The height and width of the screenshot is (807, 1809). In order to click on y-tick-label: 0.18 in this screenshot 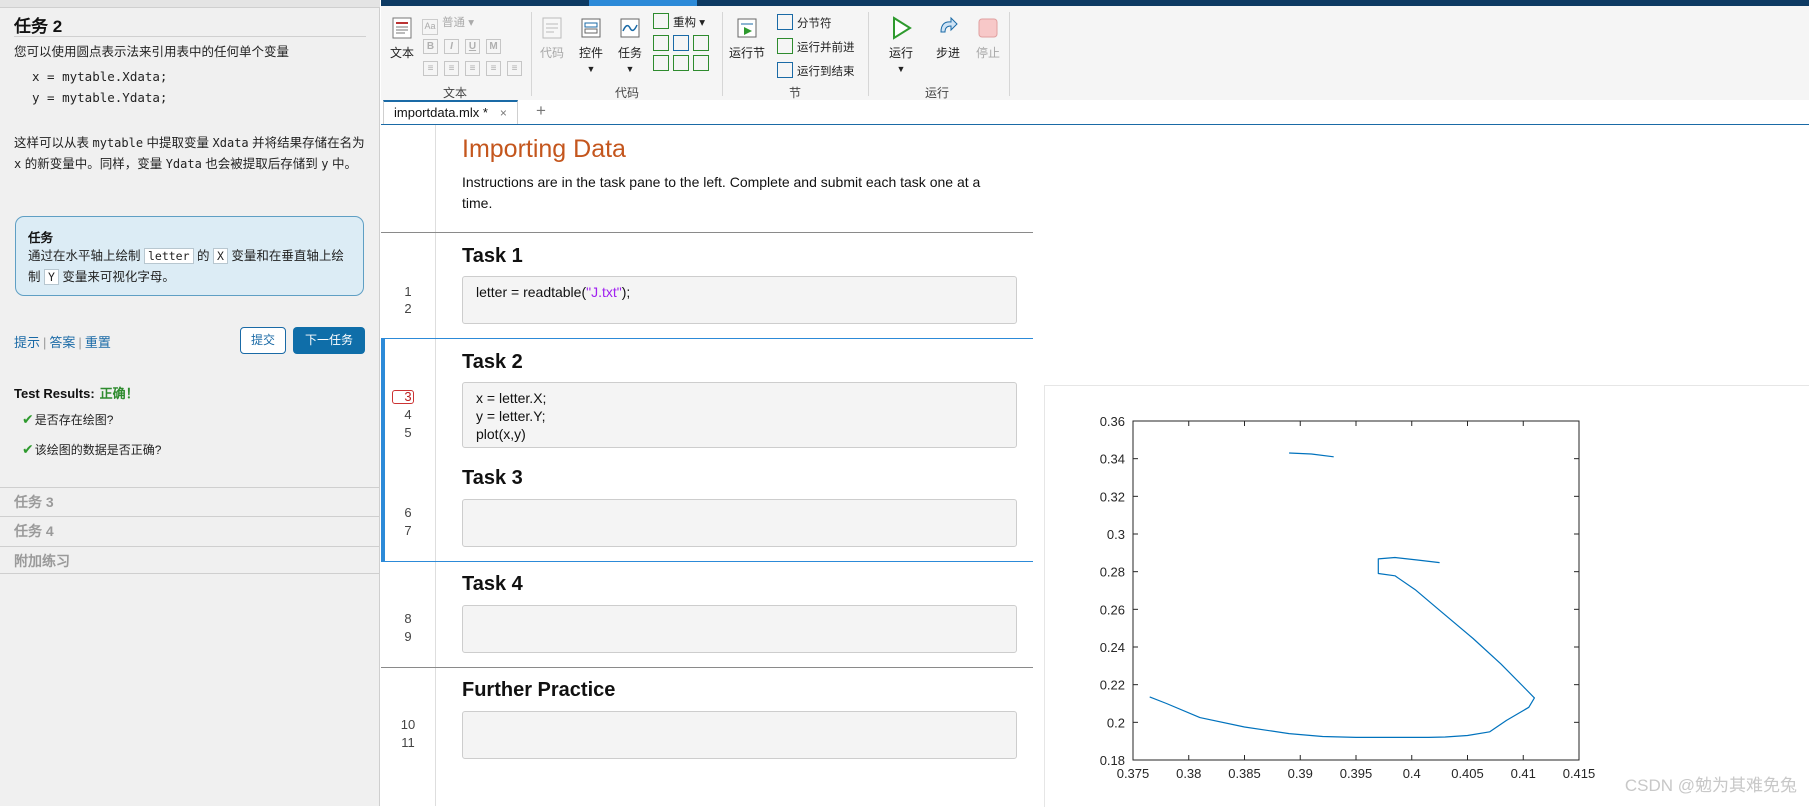, I will do `click(1112, 760)`.